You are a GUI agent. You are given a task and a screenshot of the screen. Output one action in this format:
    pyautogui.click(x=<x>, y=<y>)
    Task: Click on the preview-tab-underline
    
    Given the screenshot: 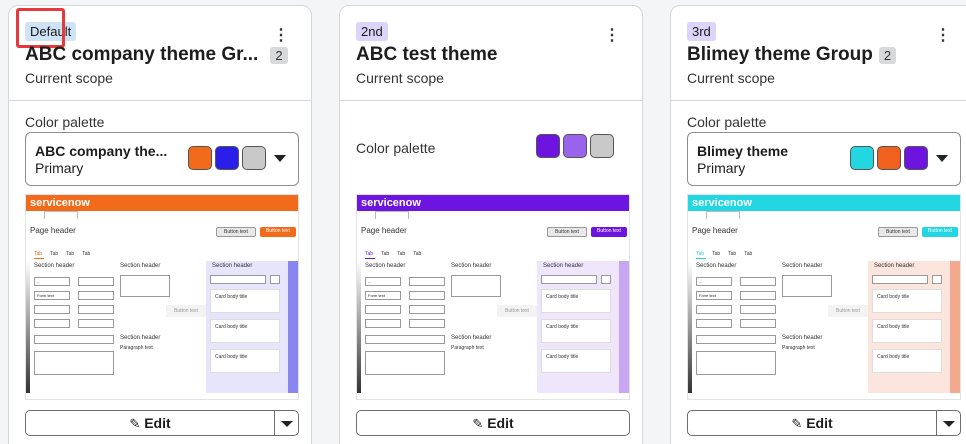 What is the action you would take?
    pyautogui.click(x=370, y=258)
    